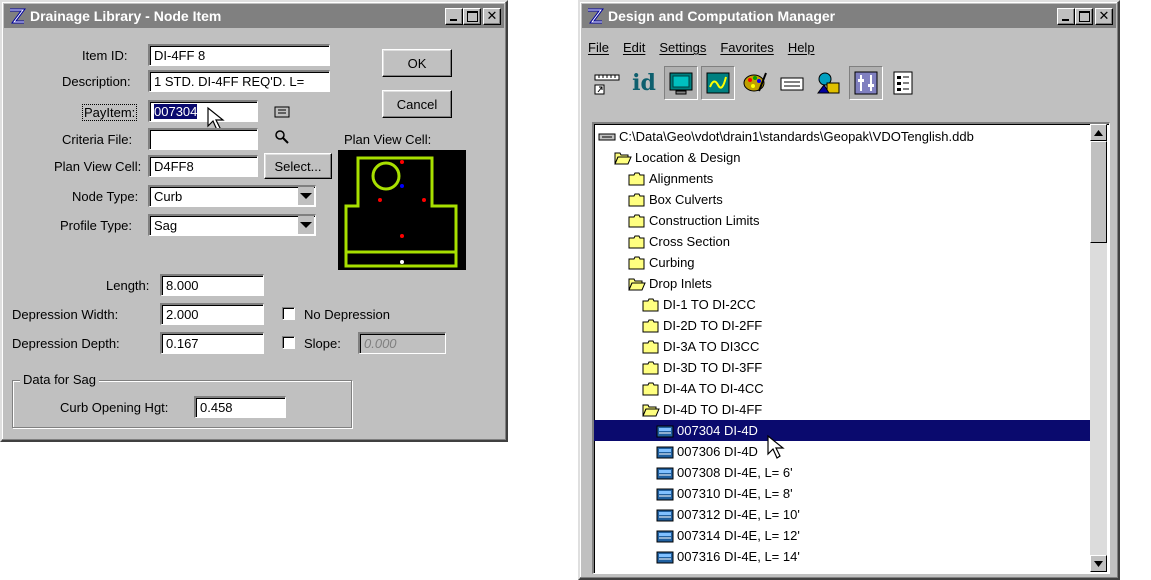  What do you see at coordinates (842, 556) in the screenshot?
I see `tree-item: 007316 DI-4E, L= 14'` at bounding box center [842, 556].